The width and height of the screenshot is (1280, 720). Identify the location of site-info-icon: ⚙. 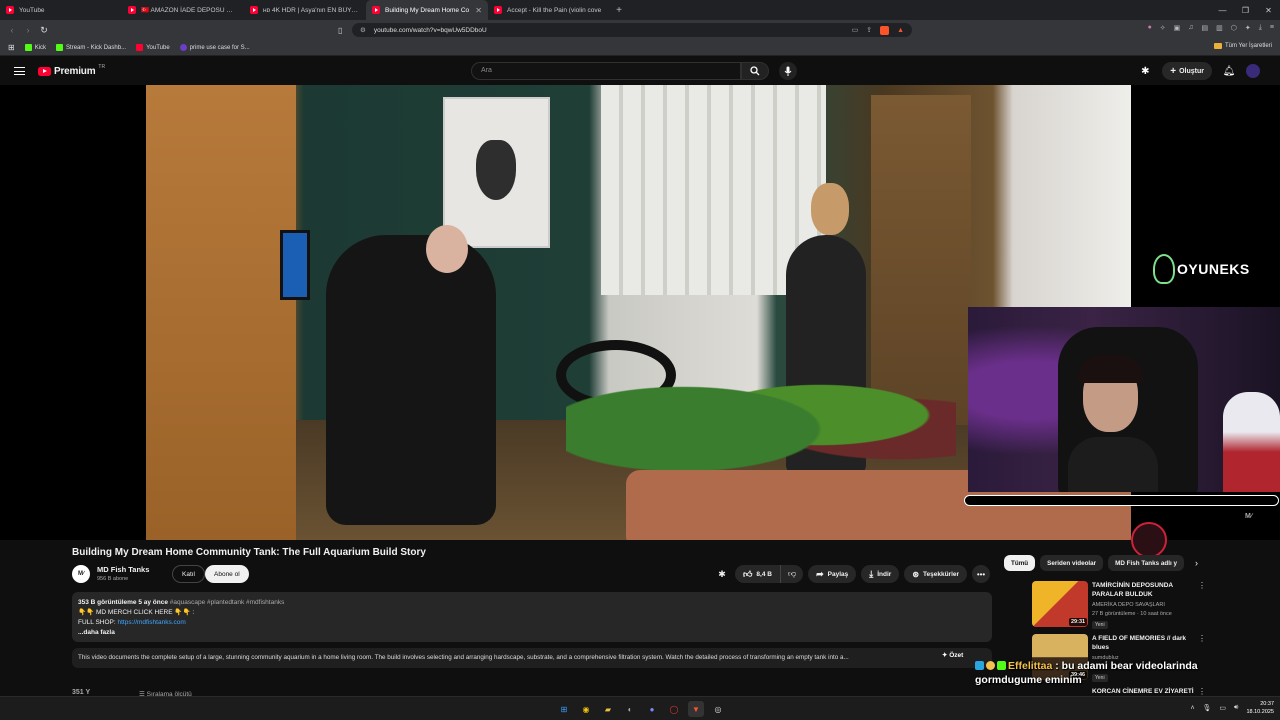
(363, 30).